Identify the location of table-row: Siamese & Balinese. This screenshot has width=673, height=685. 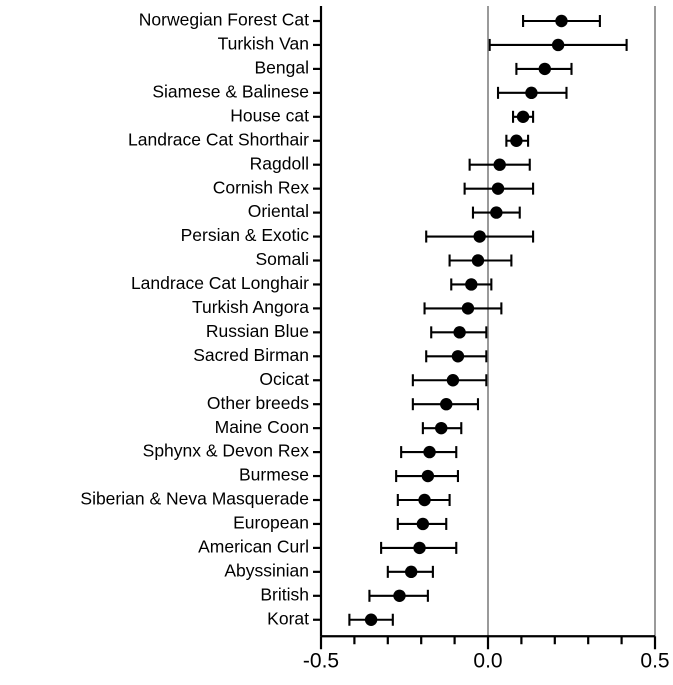
(360, 91).